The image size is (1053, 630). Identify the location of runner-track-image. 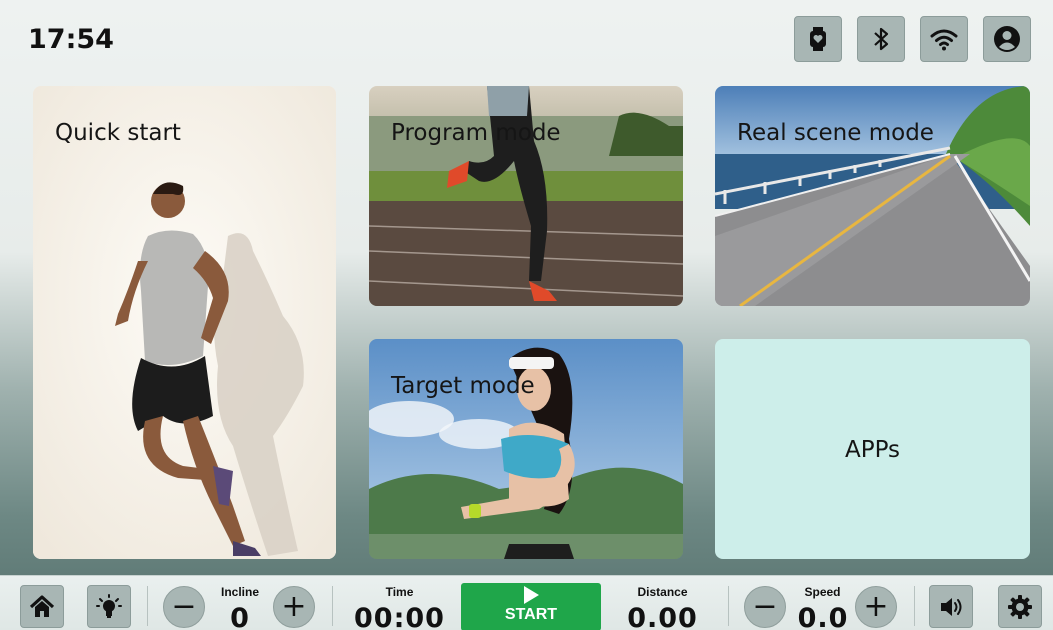
(526, 196).